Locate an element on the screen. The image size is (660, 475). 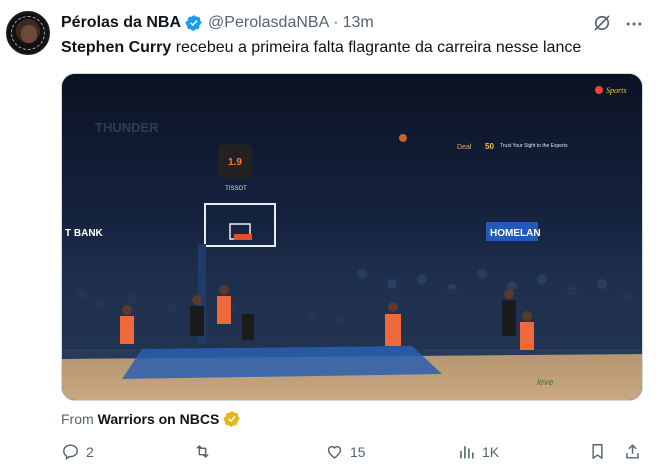
bank-sign: T BANK is located at coordinates (84, 233).